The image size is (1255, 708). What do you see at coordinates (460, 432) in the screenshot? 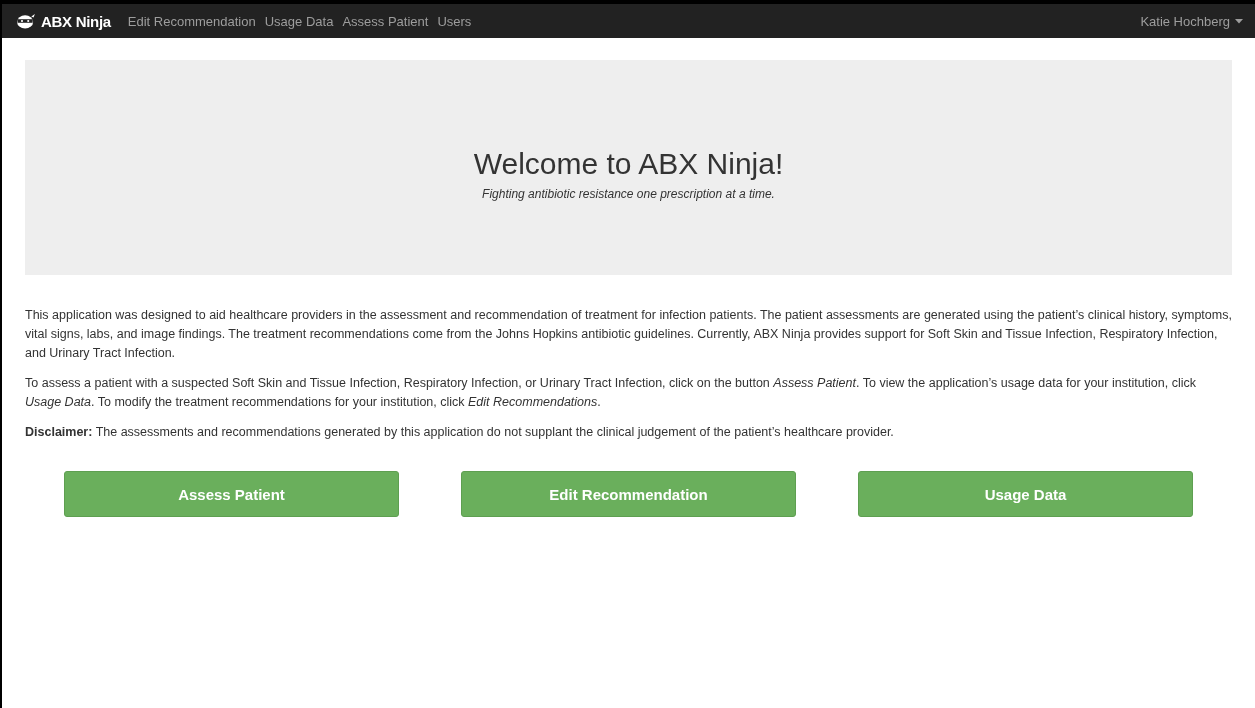
I see `paragraph: Disclaimer: The assessments and recommendations generated by this application do not supplant the clinical judgement of the patient’s healthcare provider.` at bounding box center [460, 432].